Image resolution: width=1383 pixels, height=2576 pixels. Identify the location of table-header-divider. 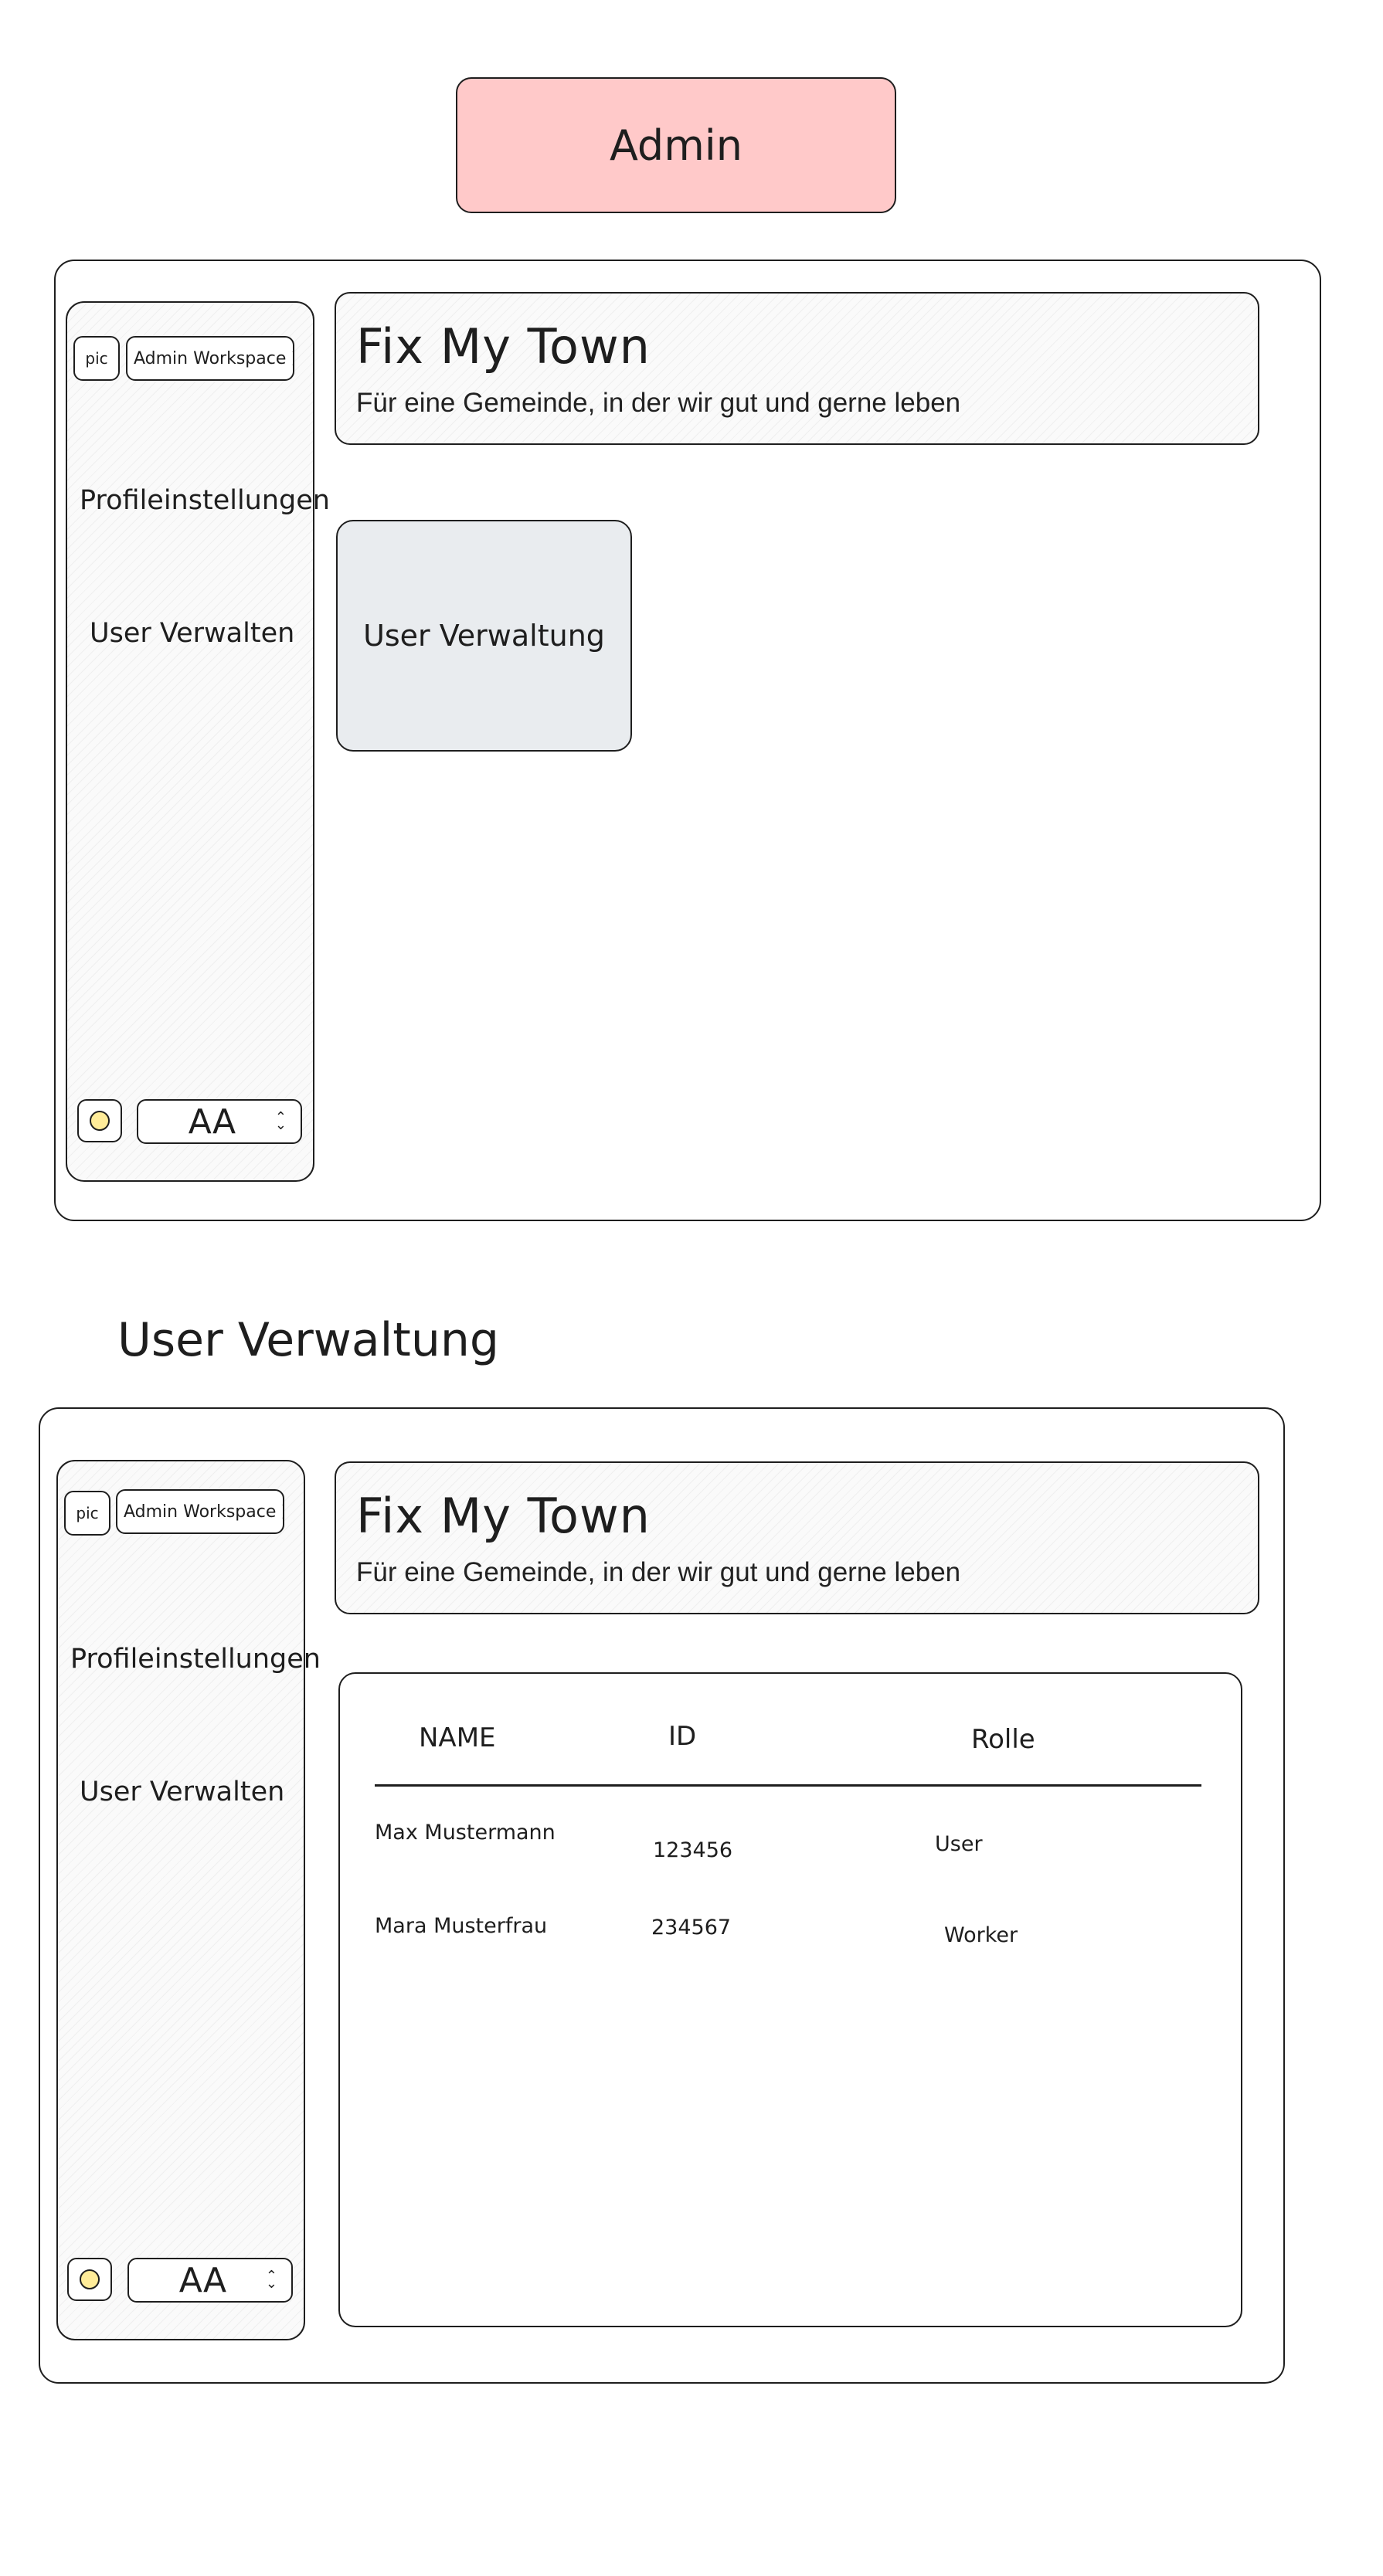
(788, 1785).